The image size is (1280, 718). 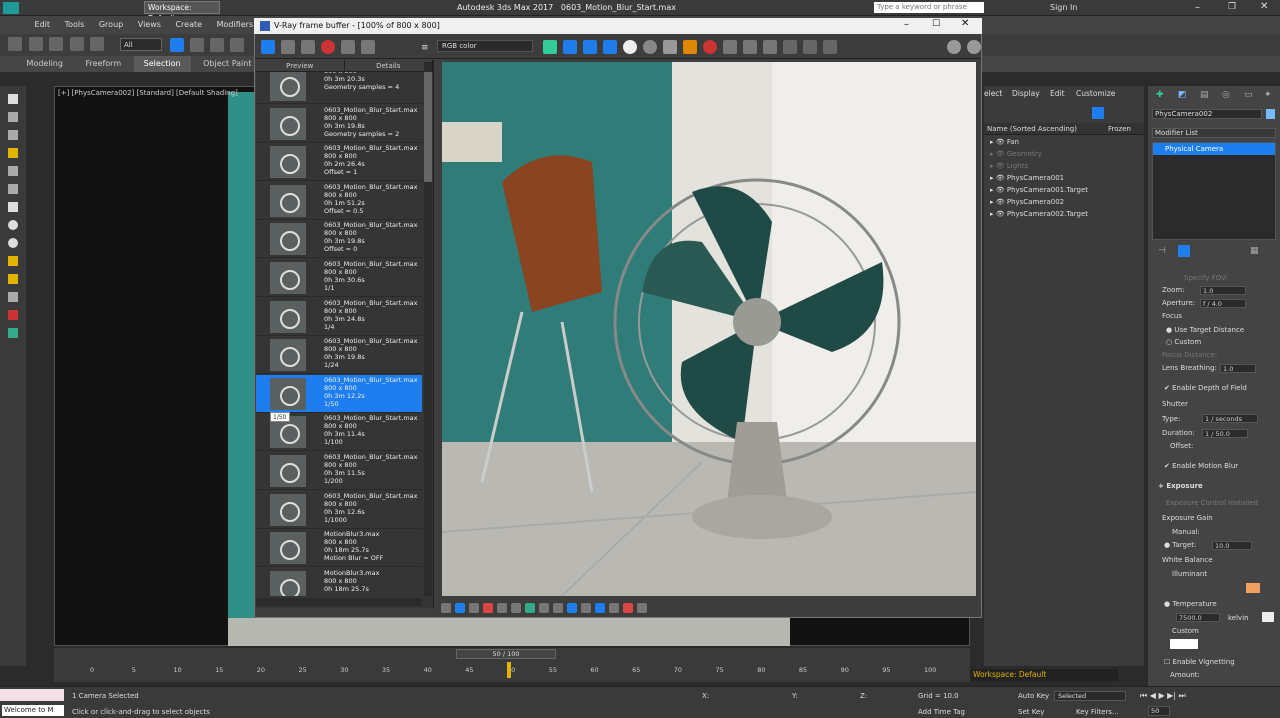 I want to click on history-column-details: Details, so click(x=389, y=65).